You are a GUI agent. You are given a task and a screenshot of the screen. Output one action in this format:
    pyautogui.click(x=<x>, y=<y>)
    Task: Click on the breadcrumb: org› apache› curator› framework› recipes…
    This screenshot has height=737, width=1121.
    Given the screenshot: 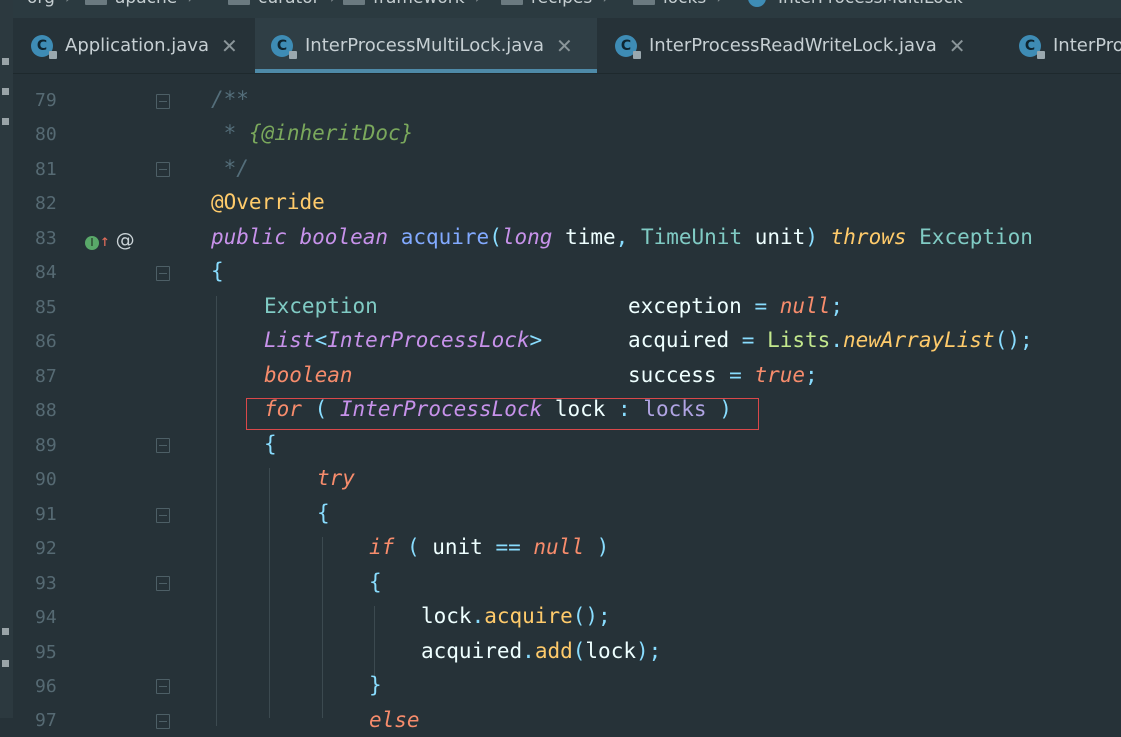 What is the action you would take?
    pyautogui.click(x=567, y=9)
    